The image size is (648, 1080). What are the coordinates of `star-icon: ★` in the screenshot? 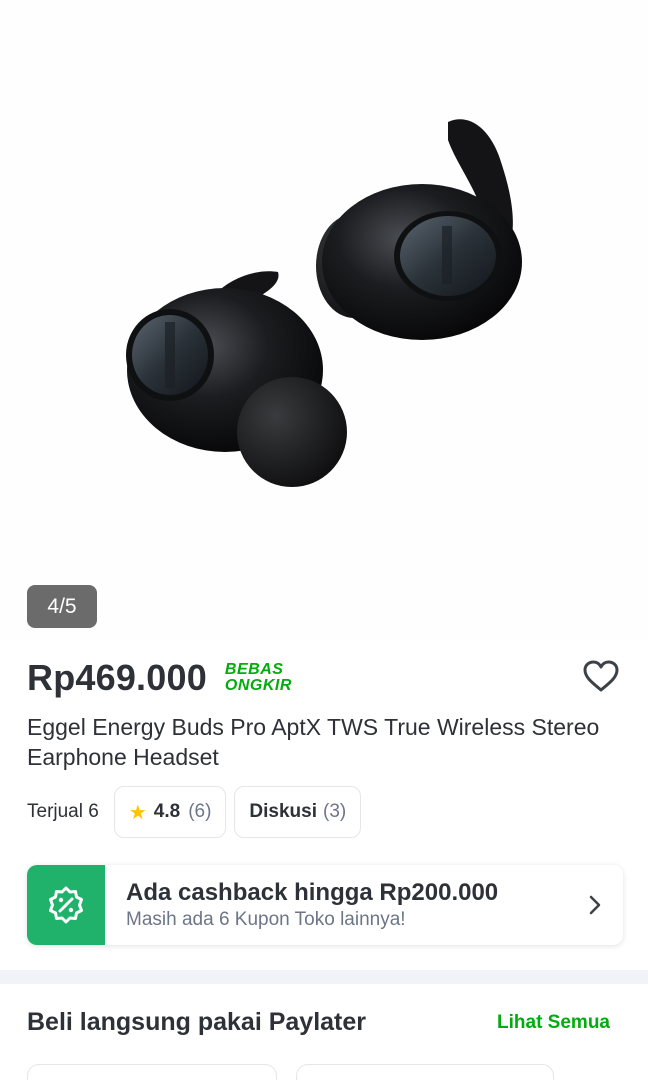 It's located at (137, 812).